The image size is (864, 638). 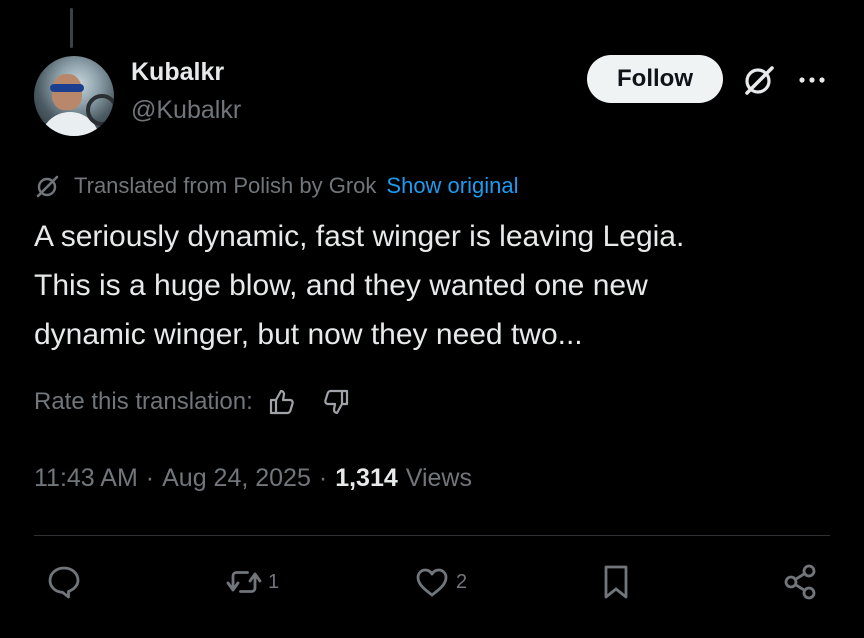 I want to click on like-count: 2, so click(x=462, y=581).